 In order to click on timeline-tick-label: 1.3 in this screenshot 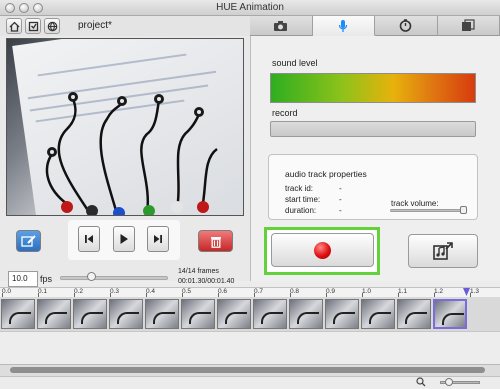, I will do `click(475, 291)`.